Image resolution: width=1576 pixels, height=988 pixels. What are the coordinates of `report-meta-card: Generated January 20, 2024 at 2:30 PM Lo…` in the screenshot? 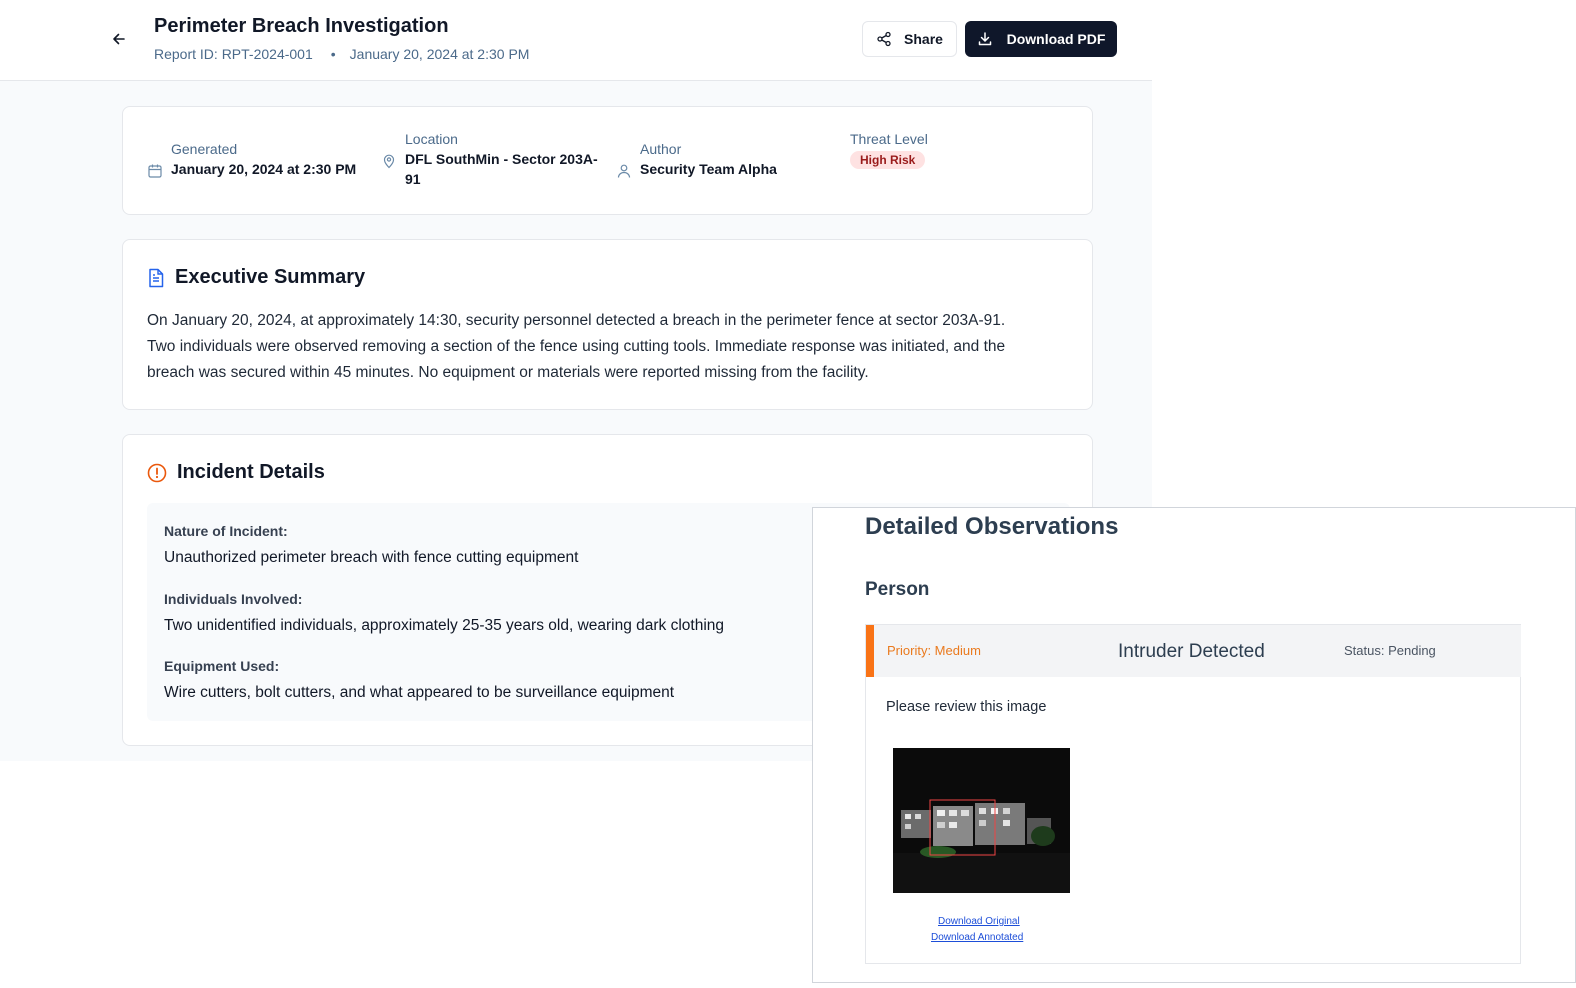 It's located at (607, 160).